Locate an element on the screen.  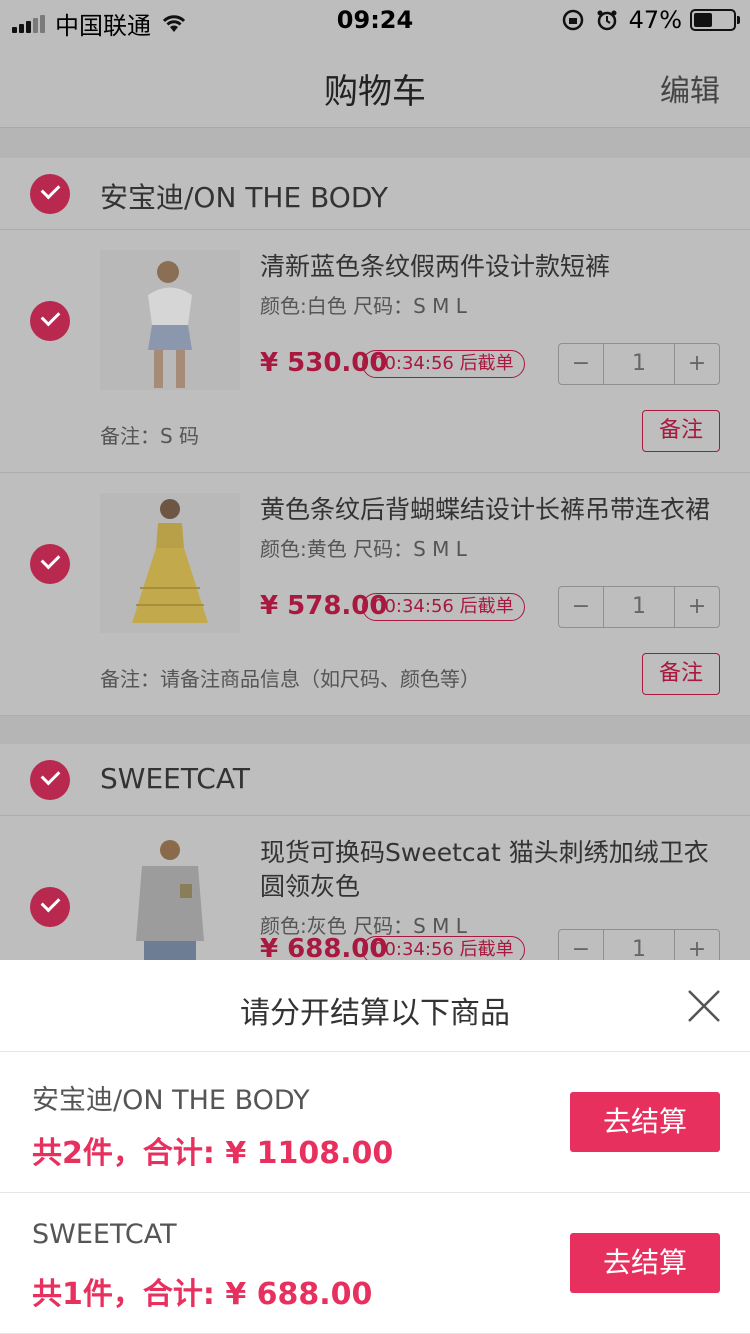
edit-button: 编辑 is located at coordinates (690, 88).